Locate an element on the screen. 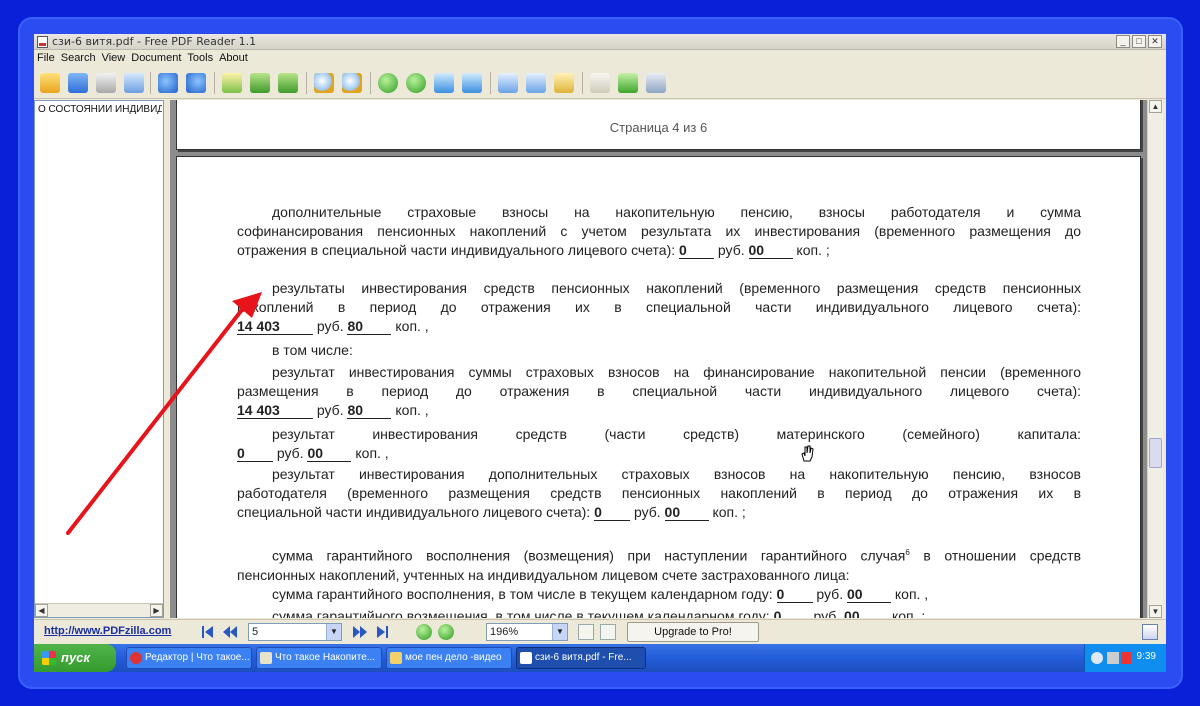 This screenshot has width=1200, height=706. taskbar-item: мое пен дело -видео is located at coordinates (449, 658).